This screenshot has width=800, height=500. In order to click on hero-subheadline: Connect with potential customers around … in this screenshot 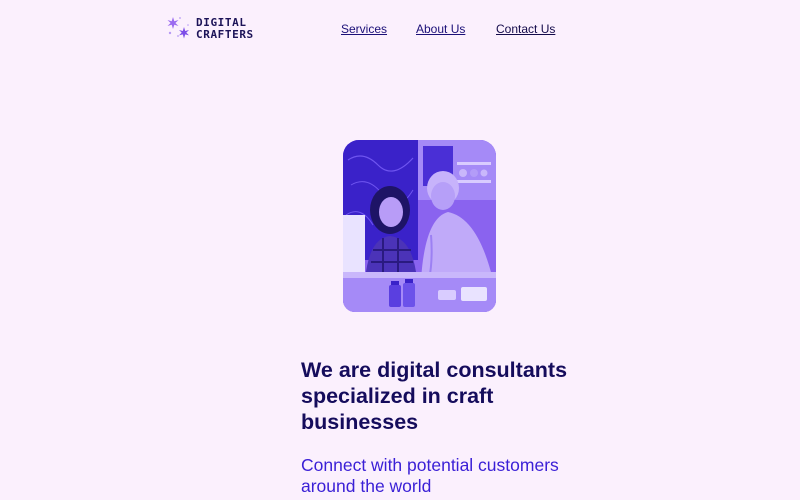, I will do `click(430, 475)`.